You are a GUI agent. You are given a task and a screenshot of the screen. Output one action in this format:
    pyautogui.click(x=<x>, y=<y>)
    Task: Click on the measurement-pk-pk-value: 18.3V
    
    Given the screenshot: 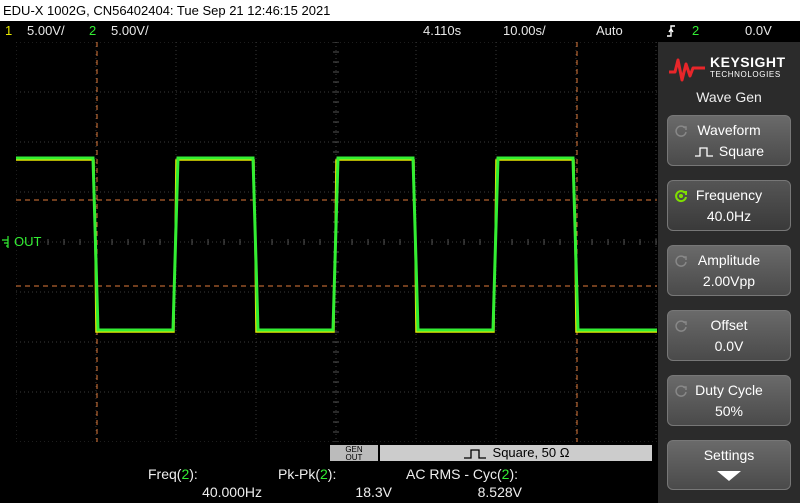 What is the action you would take?
    pyautogui.click(x=373, y=492)
    